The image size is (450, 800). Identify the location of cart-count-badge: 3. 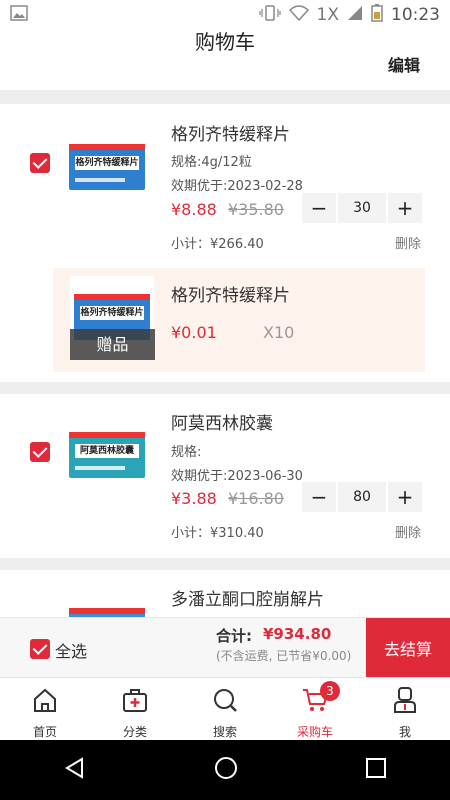
(330, 691).